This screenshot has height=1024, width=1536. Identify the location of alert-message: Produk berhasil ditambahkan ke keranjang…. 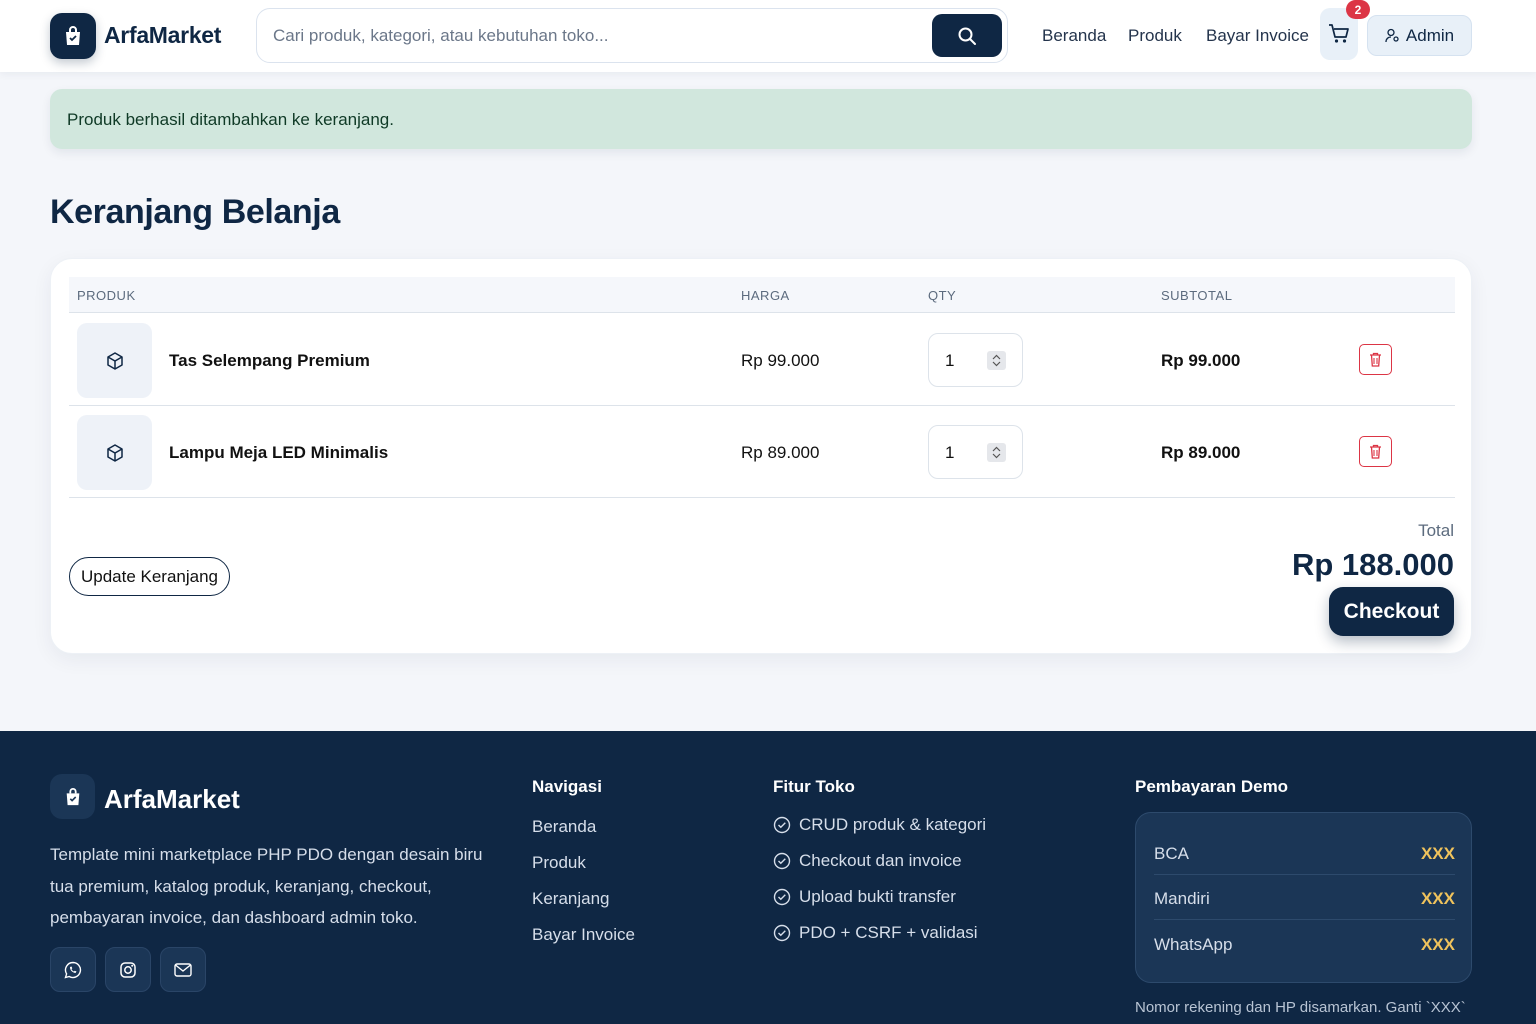
(230, 119).